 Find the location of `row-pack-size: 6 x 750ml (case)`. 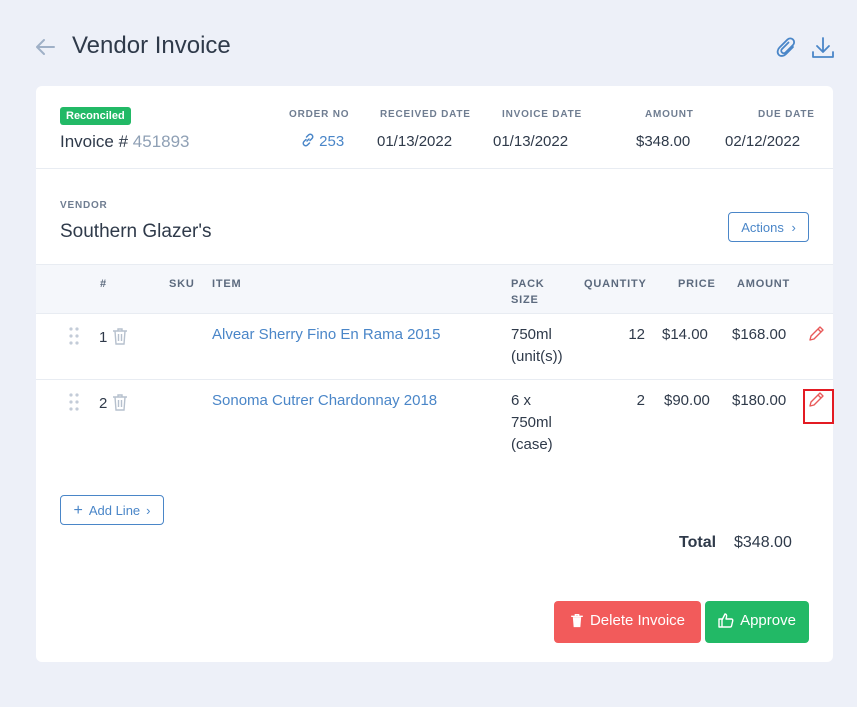

row-pack-size: 6 x 750ml (case) is located at coordinates (532, 423).